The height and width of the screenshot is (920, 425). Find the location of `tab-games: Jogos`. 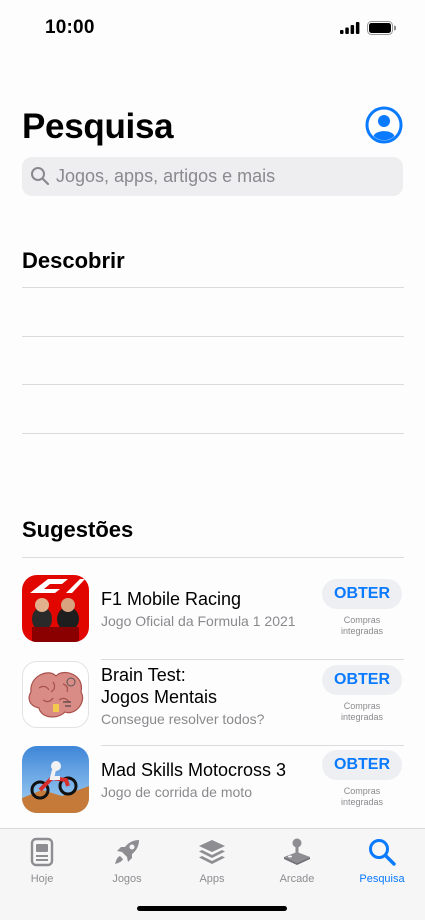

tab-games: Jogos is located at coordinates (127, 862).